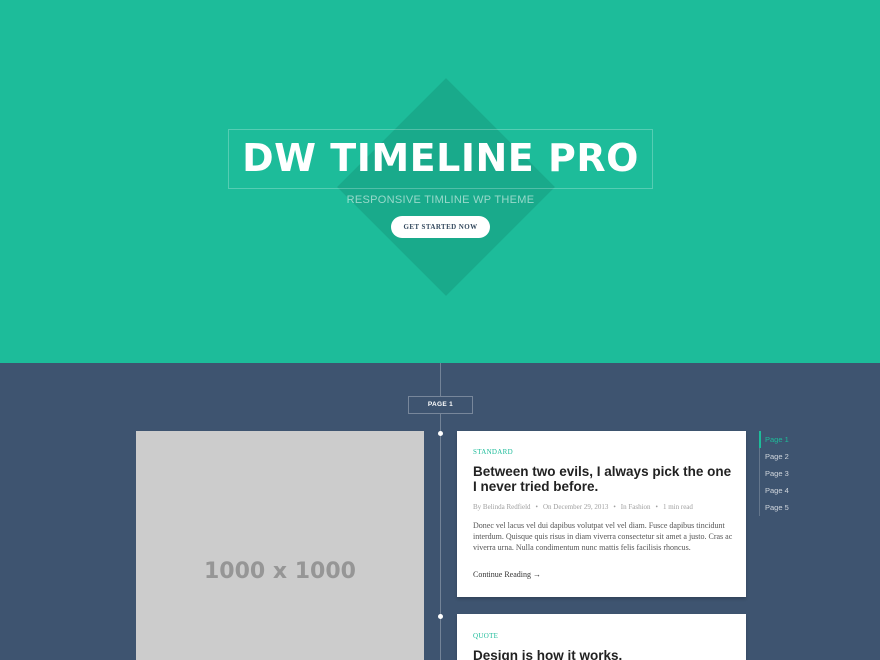  What do you see at coordinates (502, 507) in the screenshot?
I see `post-author: By Belinda Redfield` at bounding box center [502, 507].